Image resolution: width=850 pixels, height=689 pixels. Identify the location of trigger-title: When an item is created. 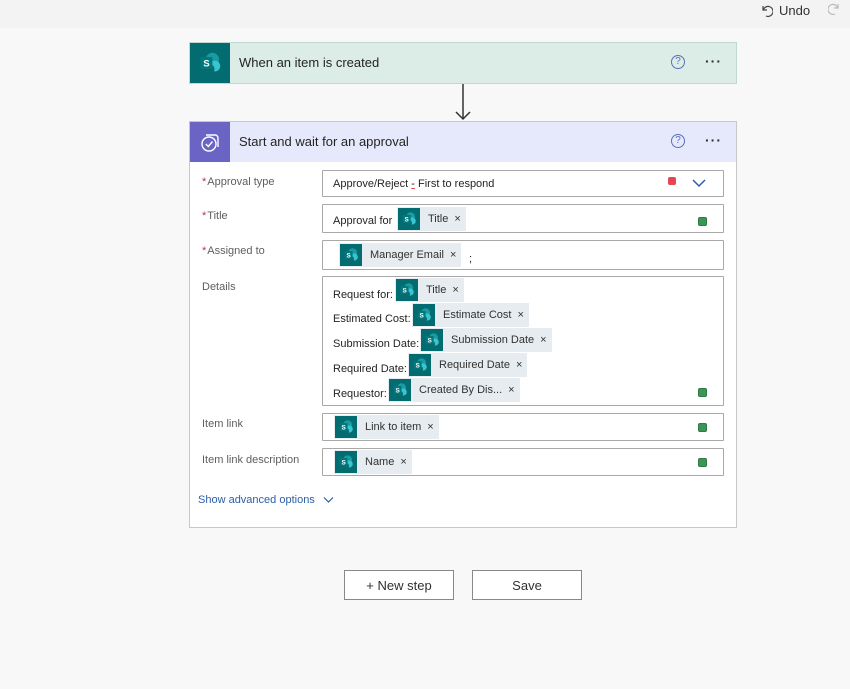
(309, 62).